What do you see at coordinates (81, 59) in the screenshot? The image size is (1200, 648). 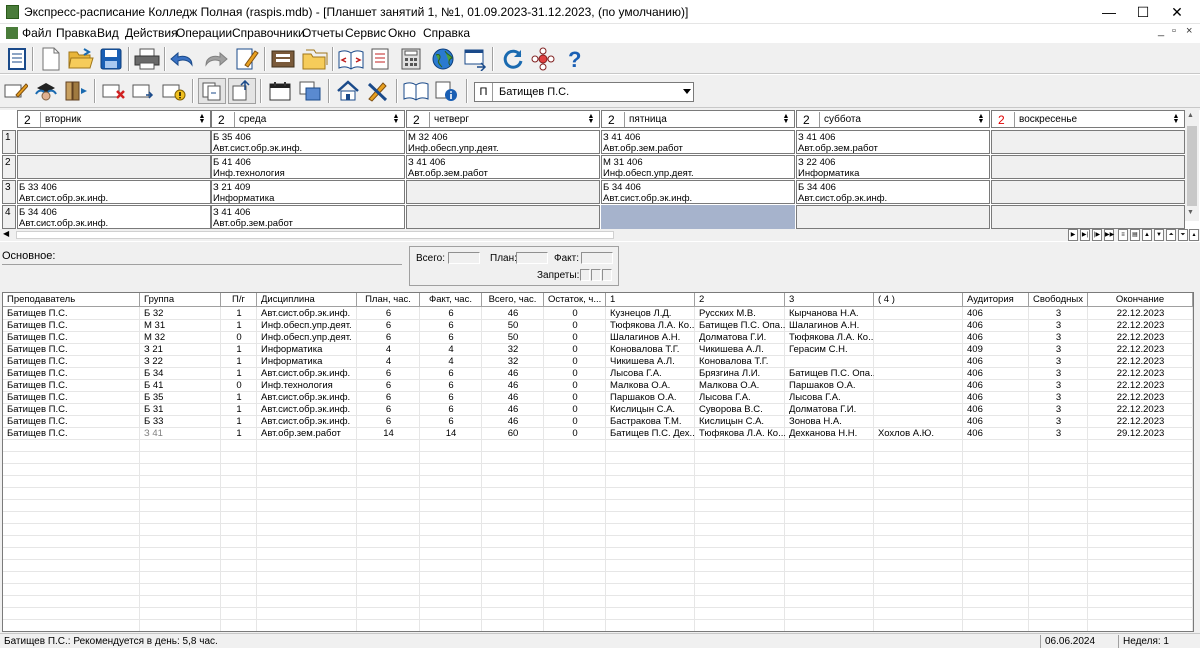 I see `open-folder-icon` at bounding box center [81, 59].